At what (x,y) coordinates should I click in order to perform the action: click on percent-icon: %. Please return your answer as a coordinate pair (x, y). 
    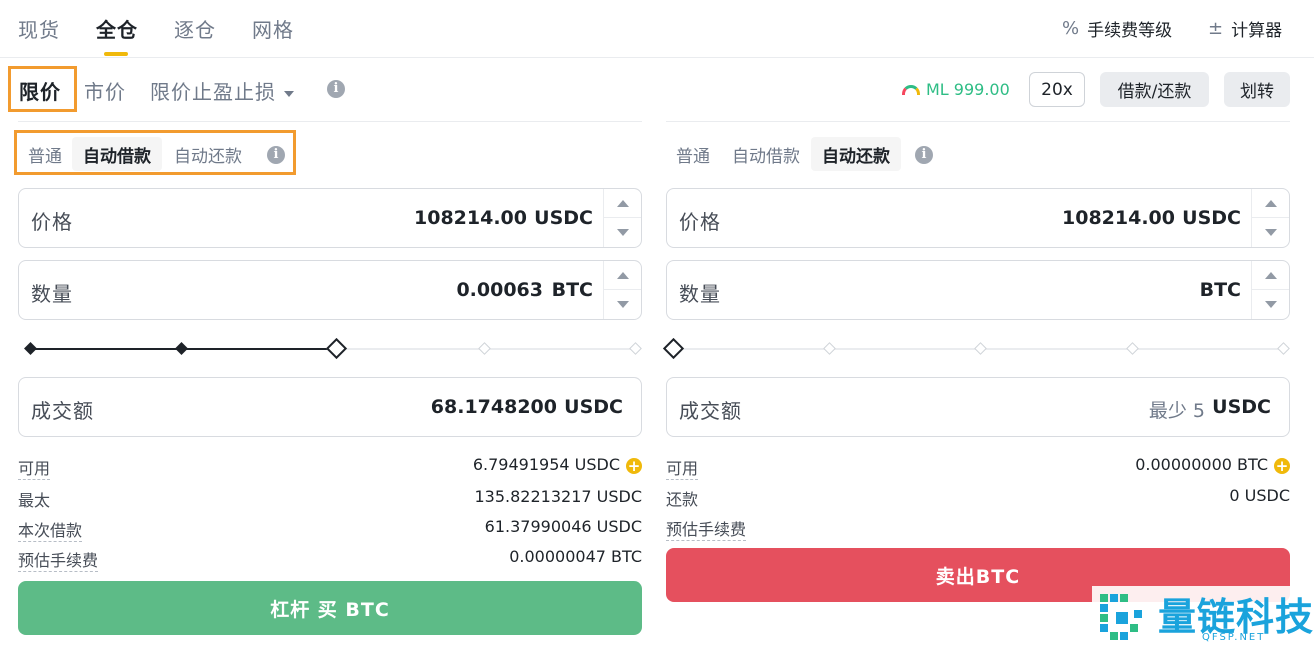
    Looking at the image, I should click on (1071, 28).